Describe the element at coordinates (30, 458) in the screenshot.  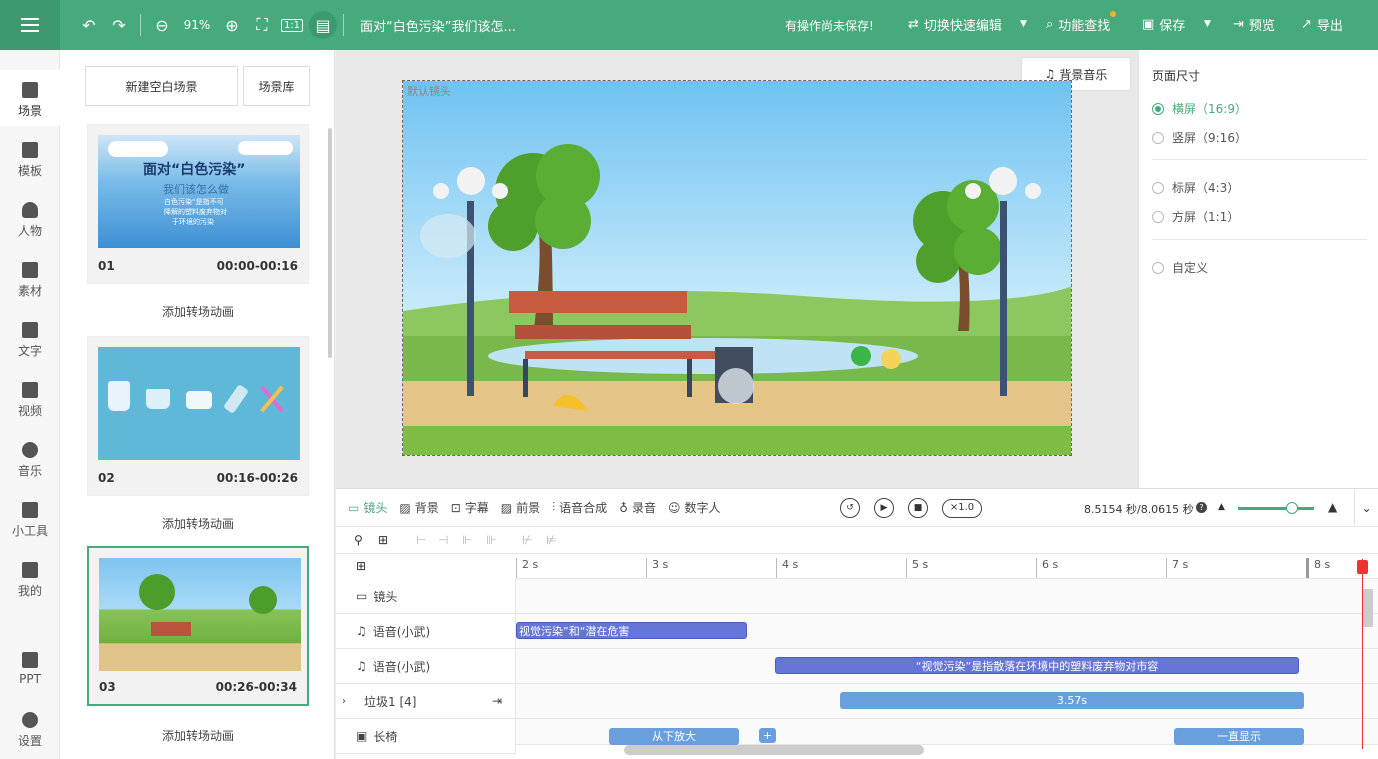
I see `nav-music: 音乐` at that location.